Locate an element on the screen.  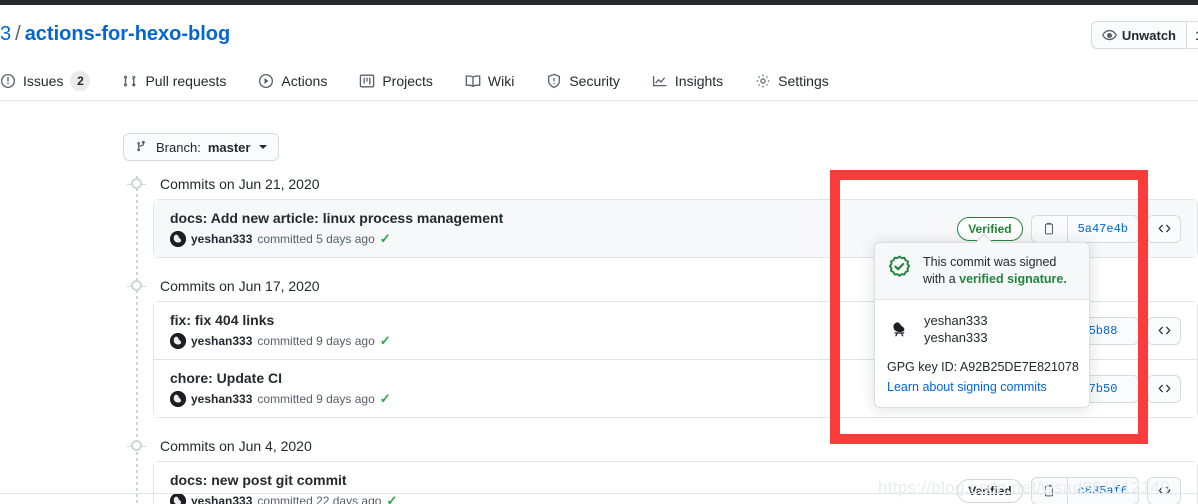
commit-message-link: fix: fix 404 links is located at coordinates (280, 320).